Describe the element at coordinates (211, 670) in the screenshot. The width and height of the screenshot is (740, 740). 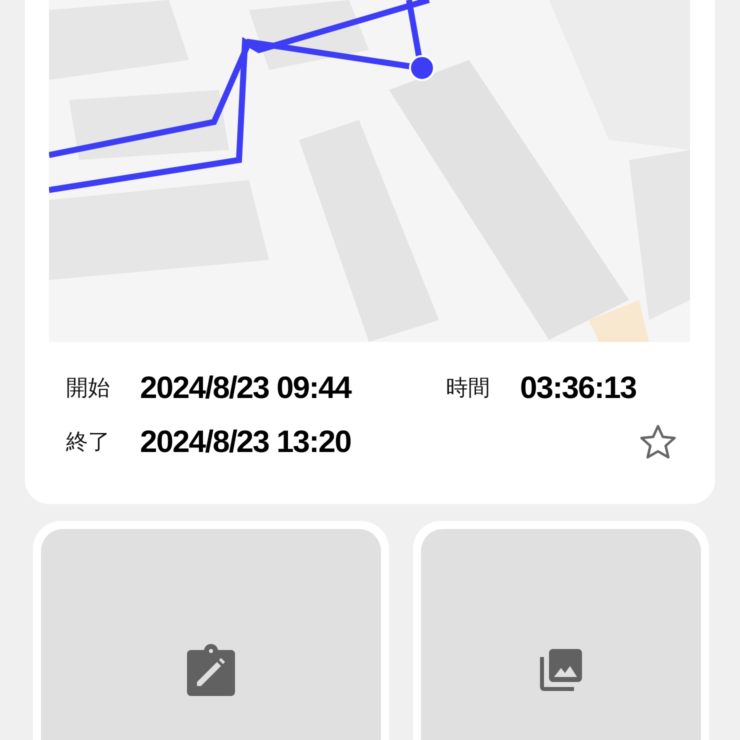
I see `clipboard-pencil-icon` at that location.